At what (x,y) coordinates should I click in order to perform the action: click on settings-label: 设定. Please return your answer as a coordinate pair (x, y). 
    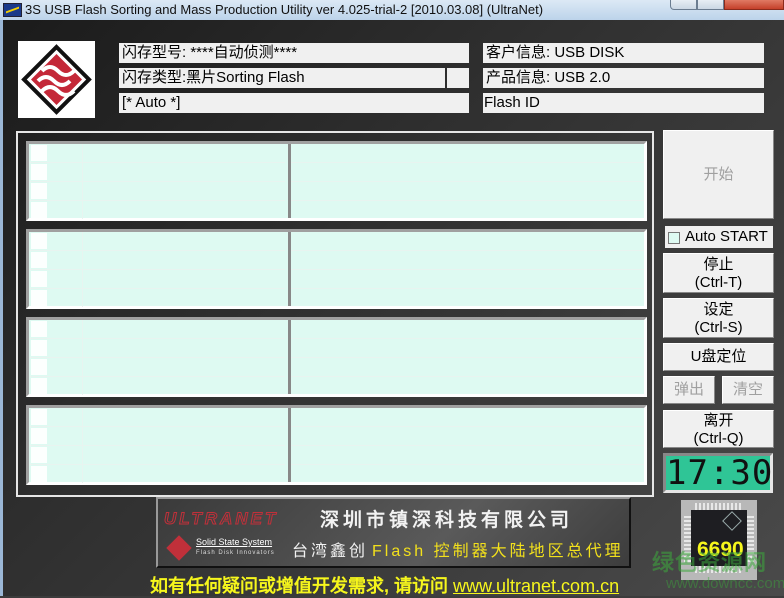
    Looking at the image, I should click on (718, 309).